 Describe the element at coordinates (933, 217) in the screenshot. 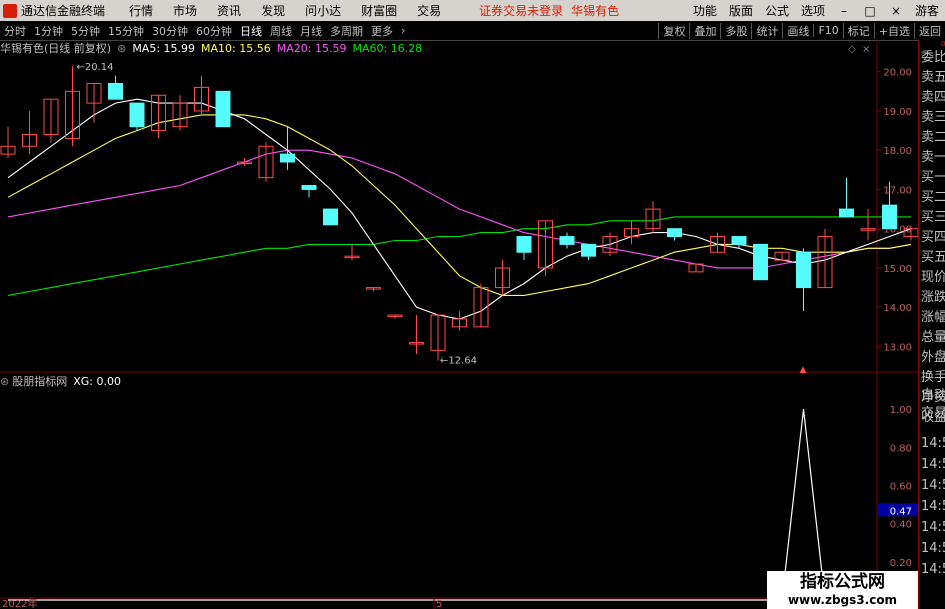

I see `side-label-8: 买三` at that location.